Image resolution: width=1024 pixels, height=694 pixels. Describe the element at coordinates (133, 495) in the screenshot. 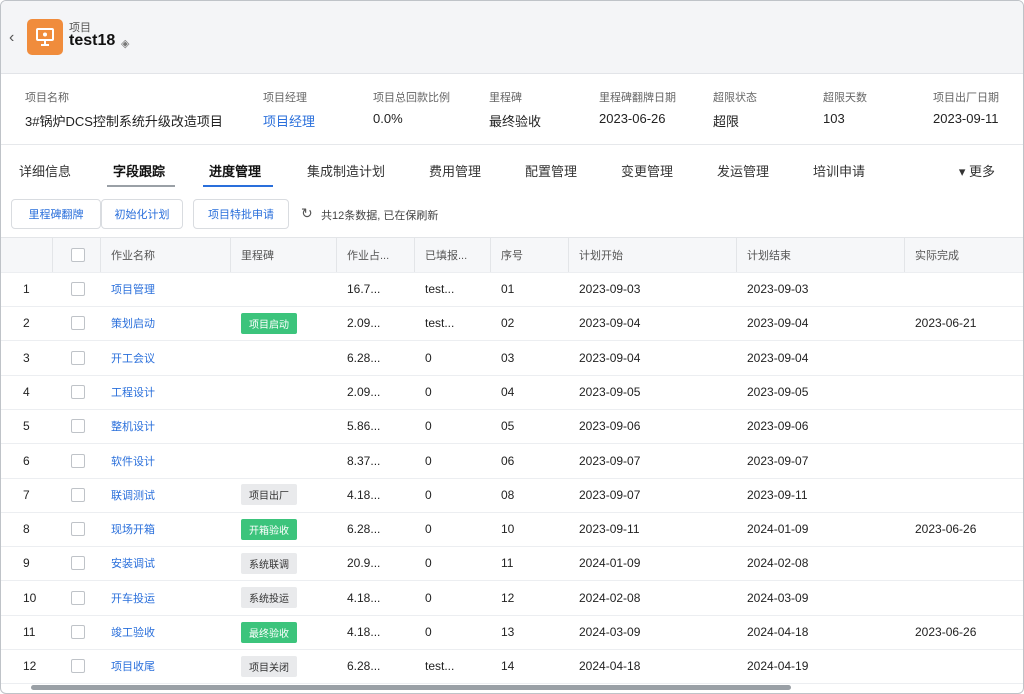

I see `task-name-link: 联调测试` at that location.